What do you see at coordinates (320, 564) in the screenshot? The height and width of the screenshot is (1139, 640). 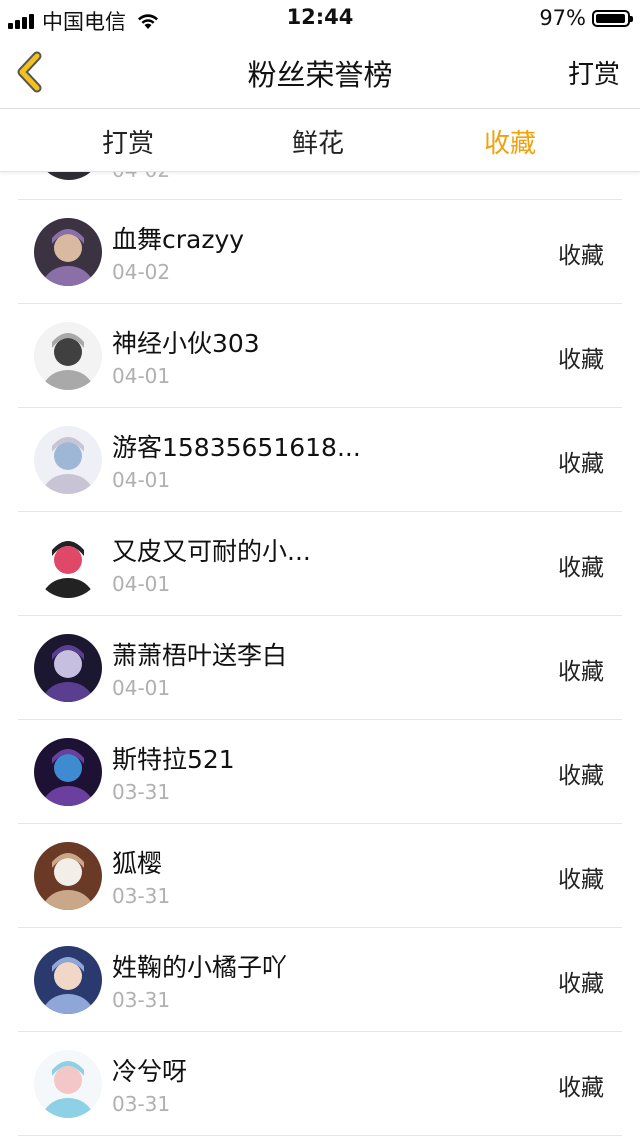 I see `list-item: 又皮又可耐的小... 04-01 收藏` at bounding box center [320, 564].